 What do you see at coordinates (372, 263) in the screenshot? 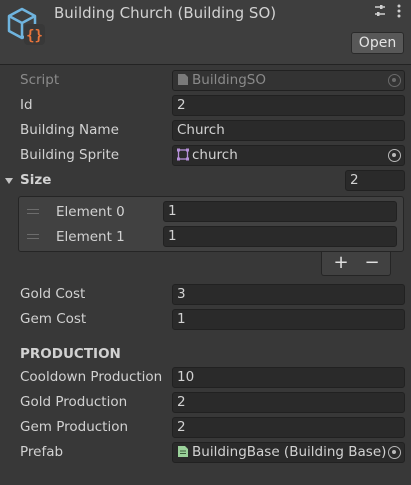
I see `remove-element-button: −` at bounding box center [372, 263].